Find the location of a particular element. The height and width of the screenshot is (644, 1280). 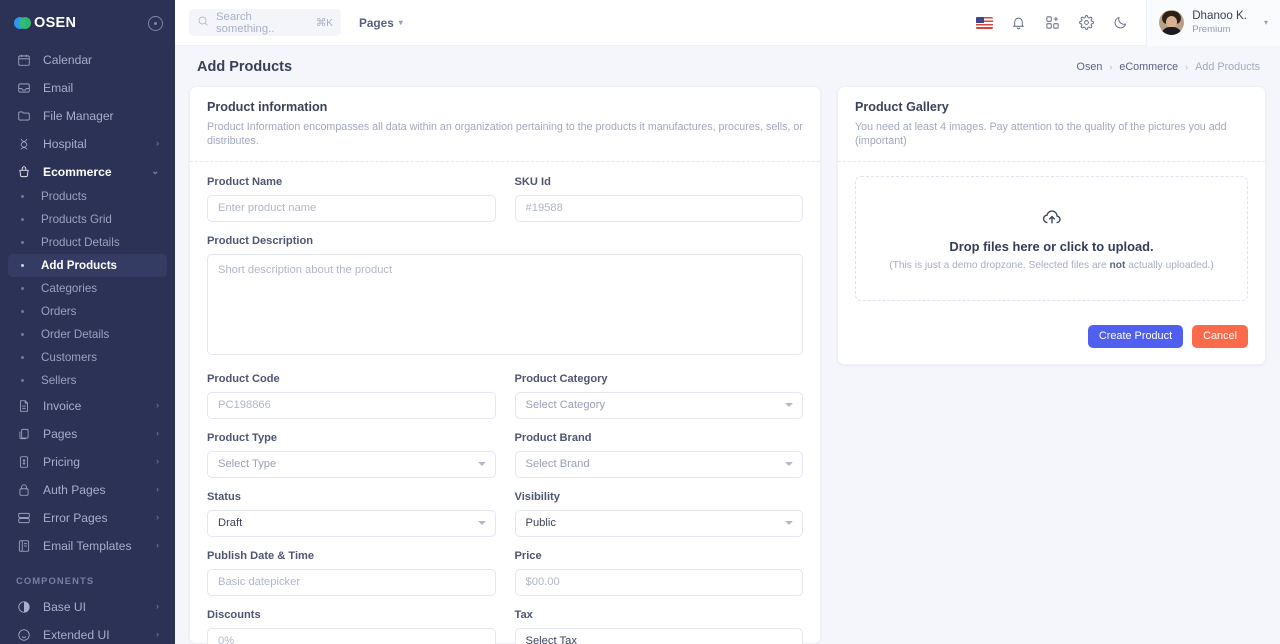

sidebar-subitem-products: Products is located at coordinates (87, 196).